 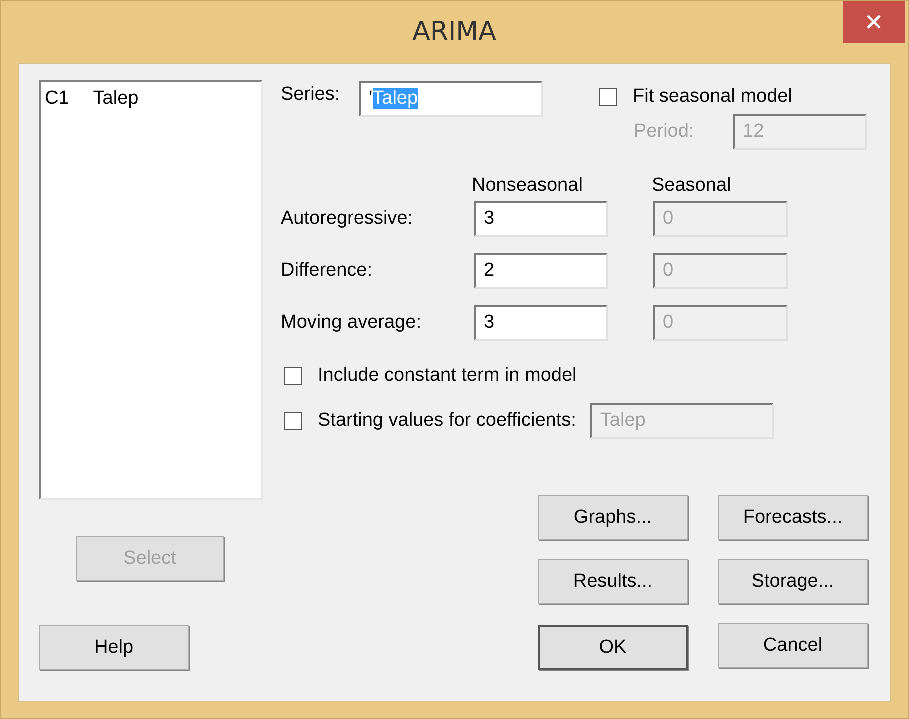 I want to click on variable-list: C1 Talep, so click(x=151, y=290).